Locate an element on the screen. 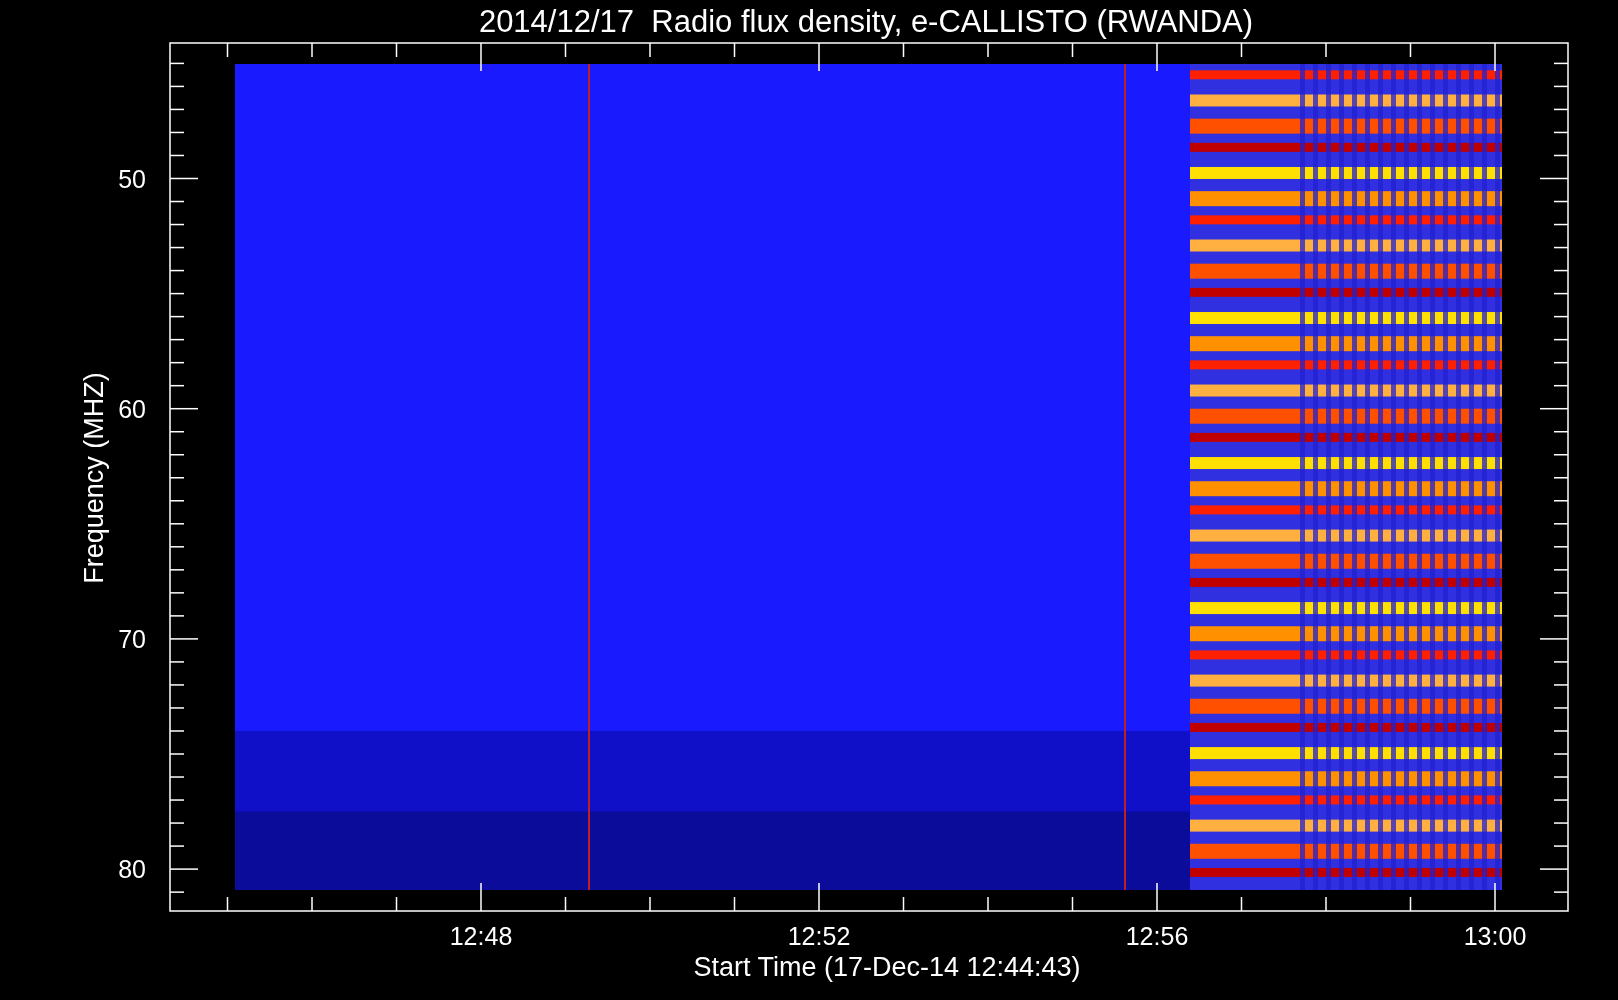  chart-title: 2014/12/17 Radio flux density, e-CALLISTO (RWANDA) is located at coordinates (866, 21).